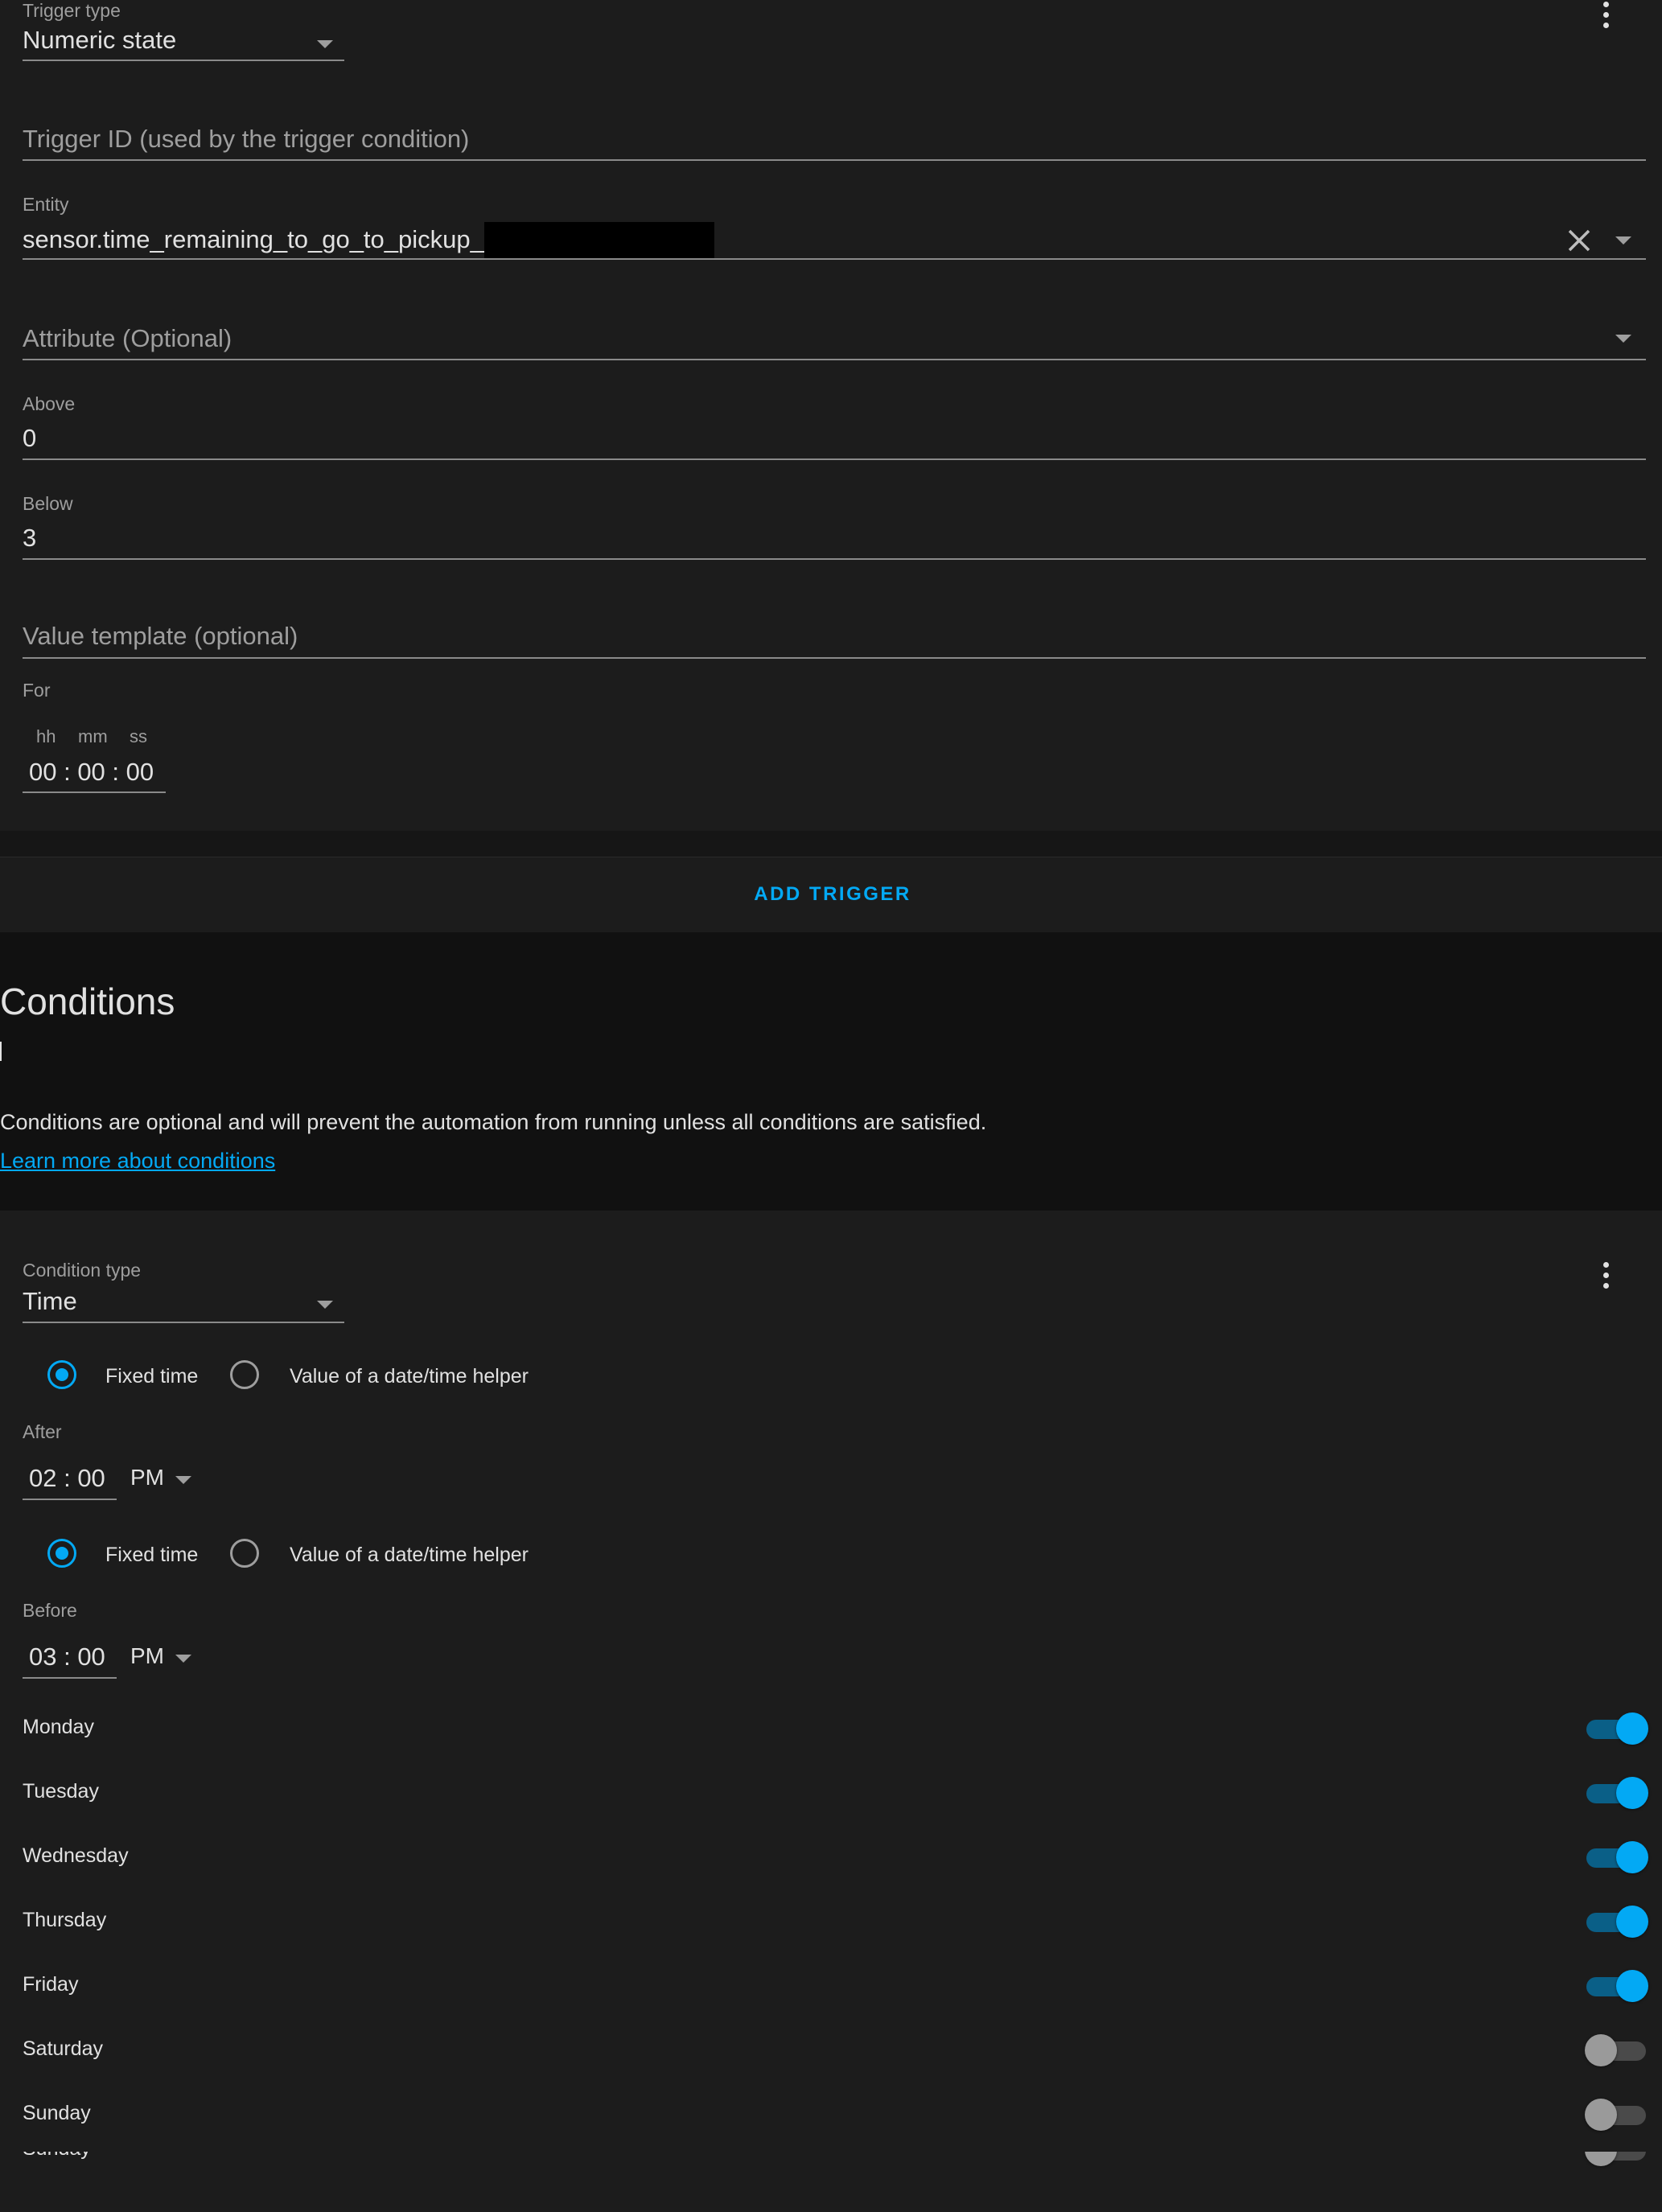 The height and width of the screenshot is (2212, 1662). I want to click on below-underline, so click(834, 559).